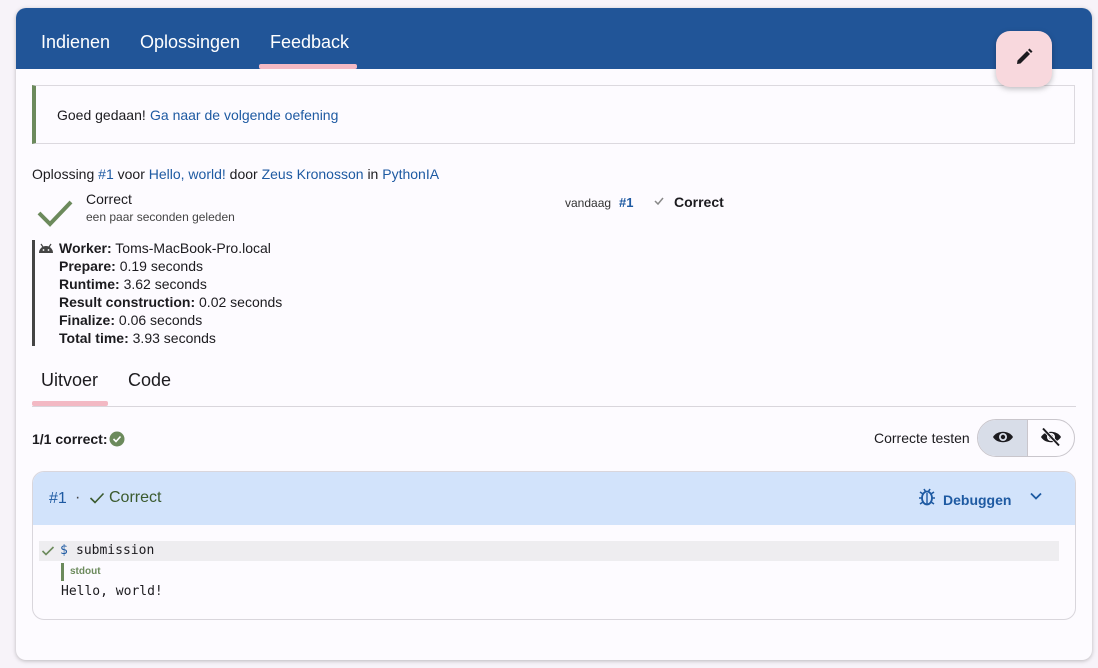  I want to click on prepare-line: Prepare: 0.19 seconds, so click(131, 266).